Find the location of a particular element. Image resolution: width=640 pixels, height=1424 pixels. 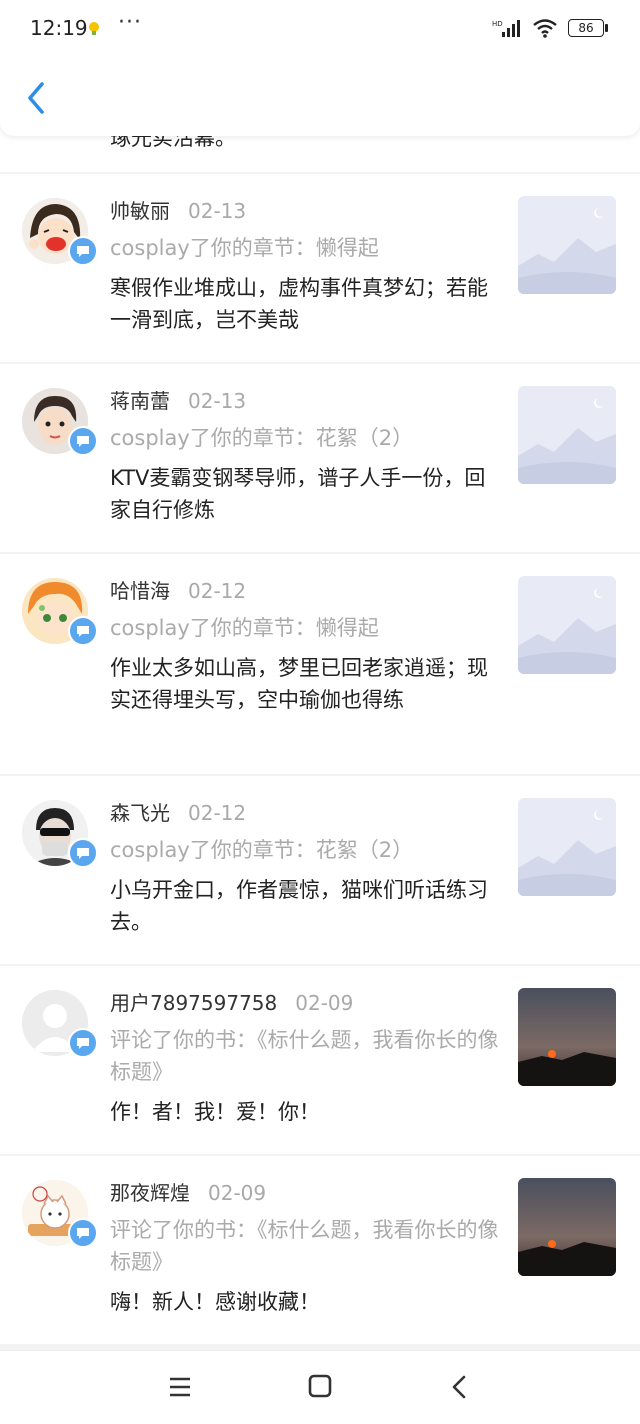

comment-text: 寒假作业堆成山，虚构事件真梦幻；若能一滑到底，岂不美哉 is located at coordinates (299, 304).